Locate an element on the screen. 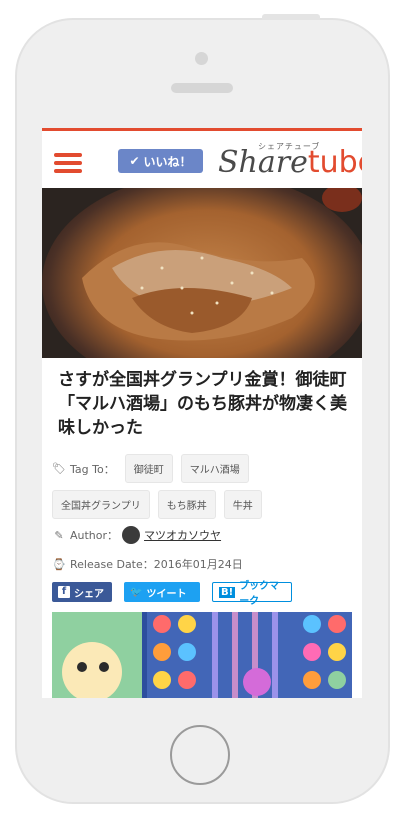 Image resolution: width=405 pixels, height=825 pixels. author-row: ✎ Author： マツオカソウヤ is located at coordinates (136, 535).